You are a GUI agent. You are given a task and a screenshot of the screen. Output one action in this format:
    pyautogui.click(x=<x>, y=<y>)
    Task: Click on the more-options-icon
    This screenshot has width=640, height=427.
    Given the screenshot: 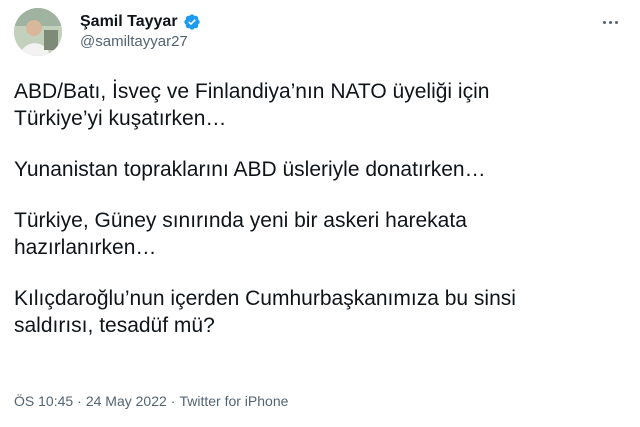 What is the action you would take?
    pyautogui.click(x=610, y=22)
    